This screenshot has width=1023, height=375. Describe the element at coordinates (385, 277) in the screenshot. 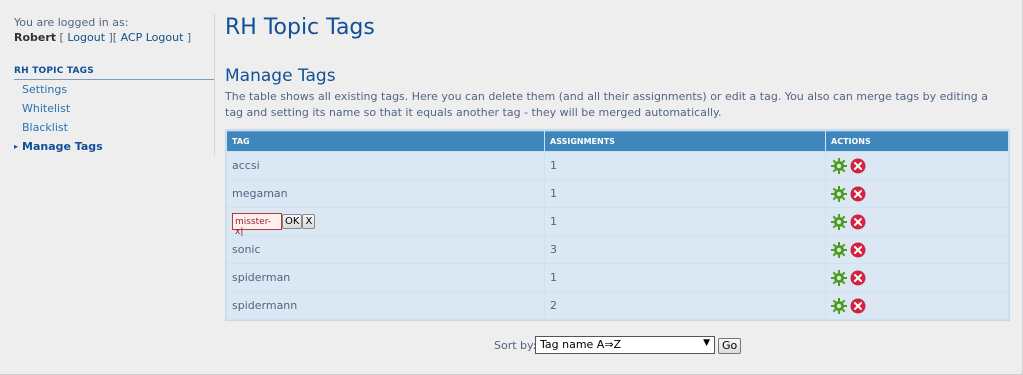

I see `tag-cell: spiderman` at that location.